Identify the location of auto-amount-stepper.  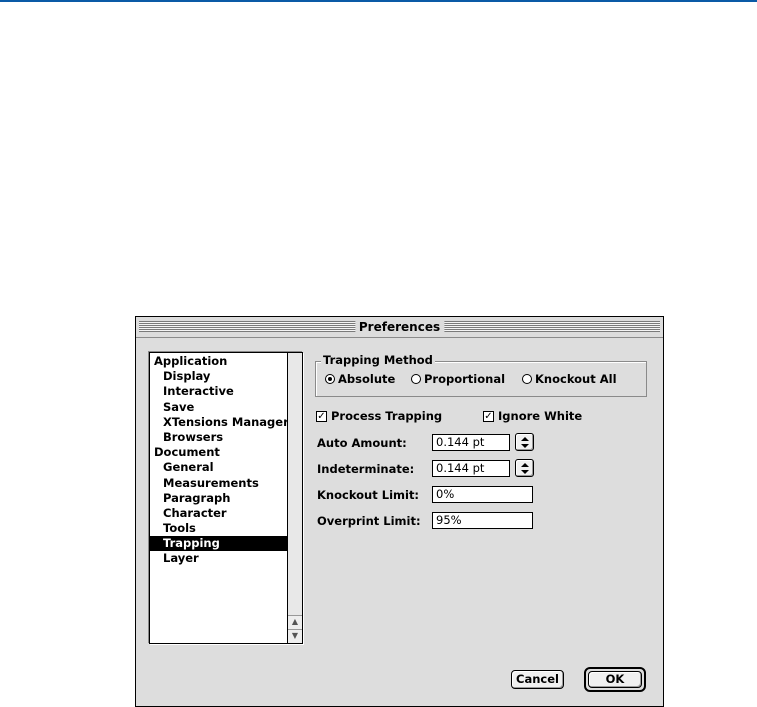
(524, 442).